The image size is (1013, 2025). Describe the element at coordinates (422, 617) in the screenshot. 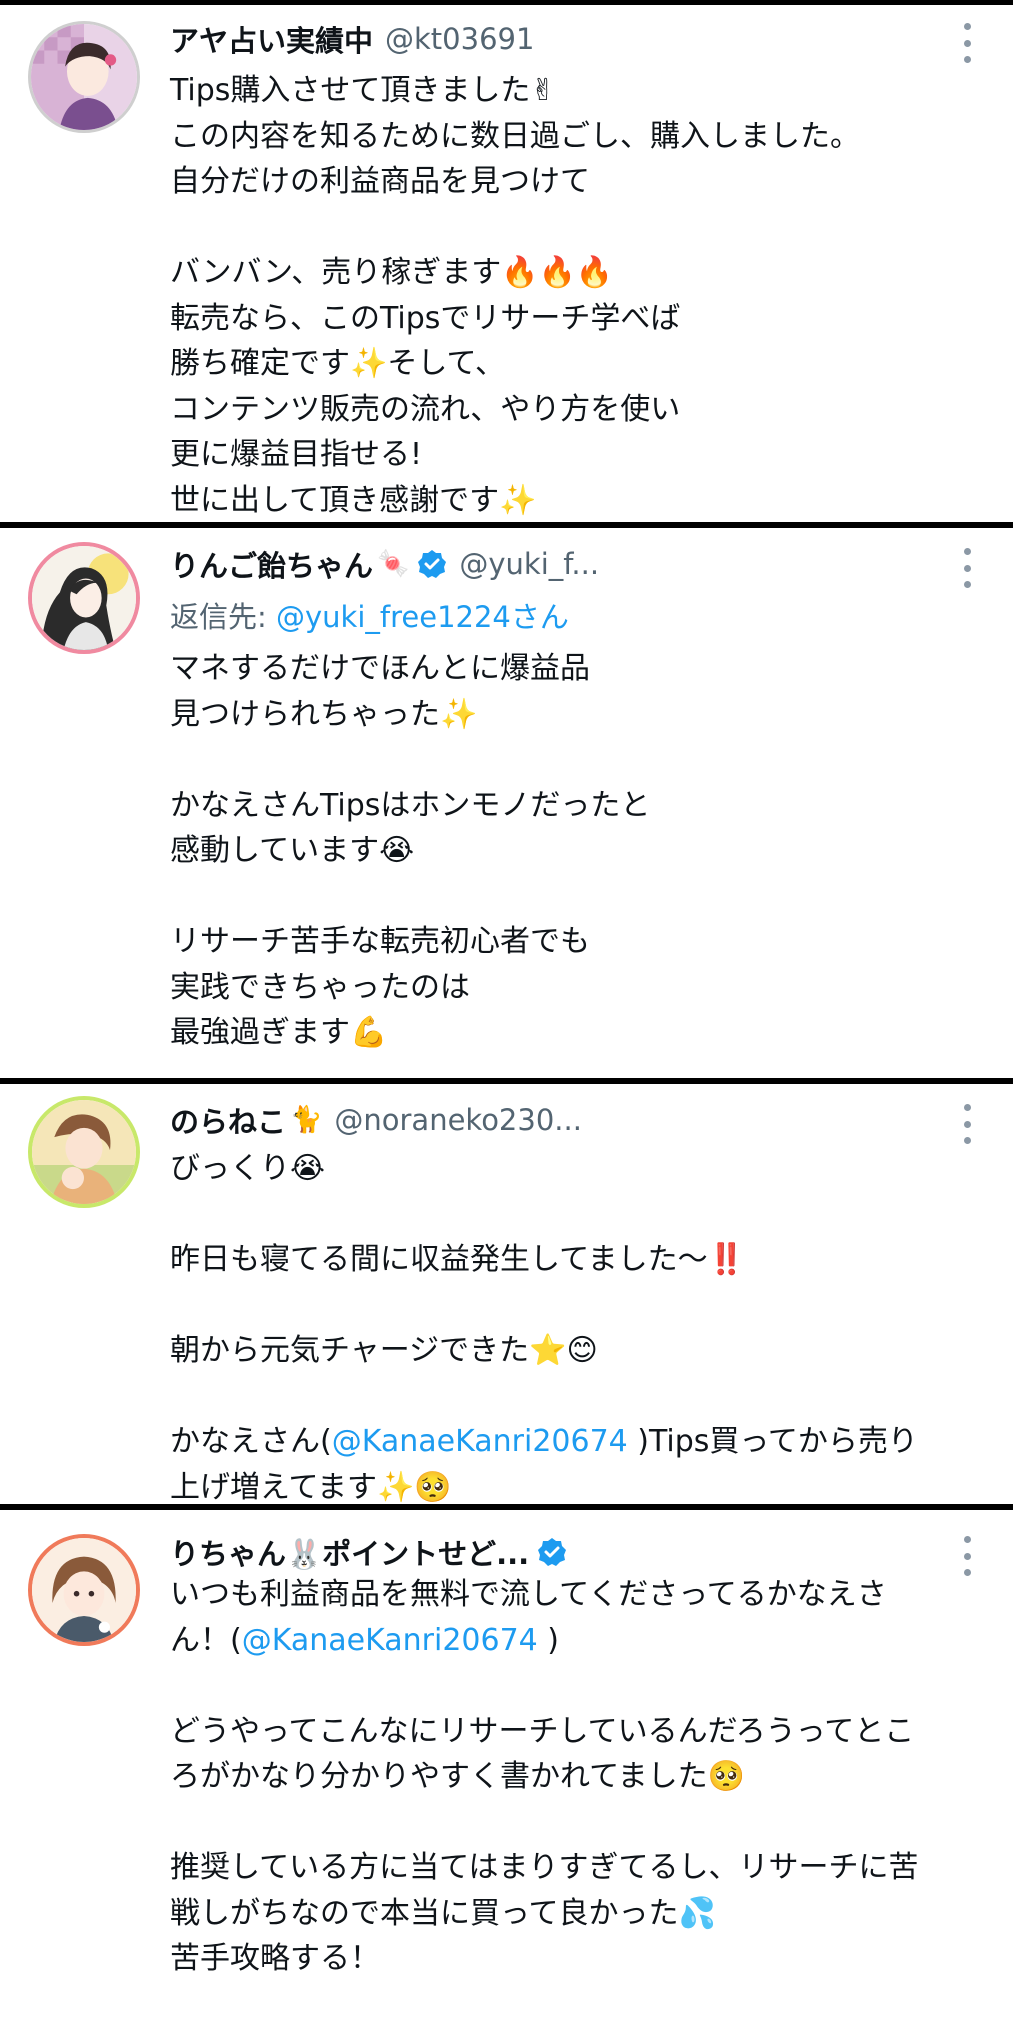

I see `reply-mention-link: @yuki_free1224さん` at that location.